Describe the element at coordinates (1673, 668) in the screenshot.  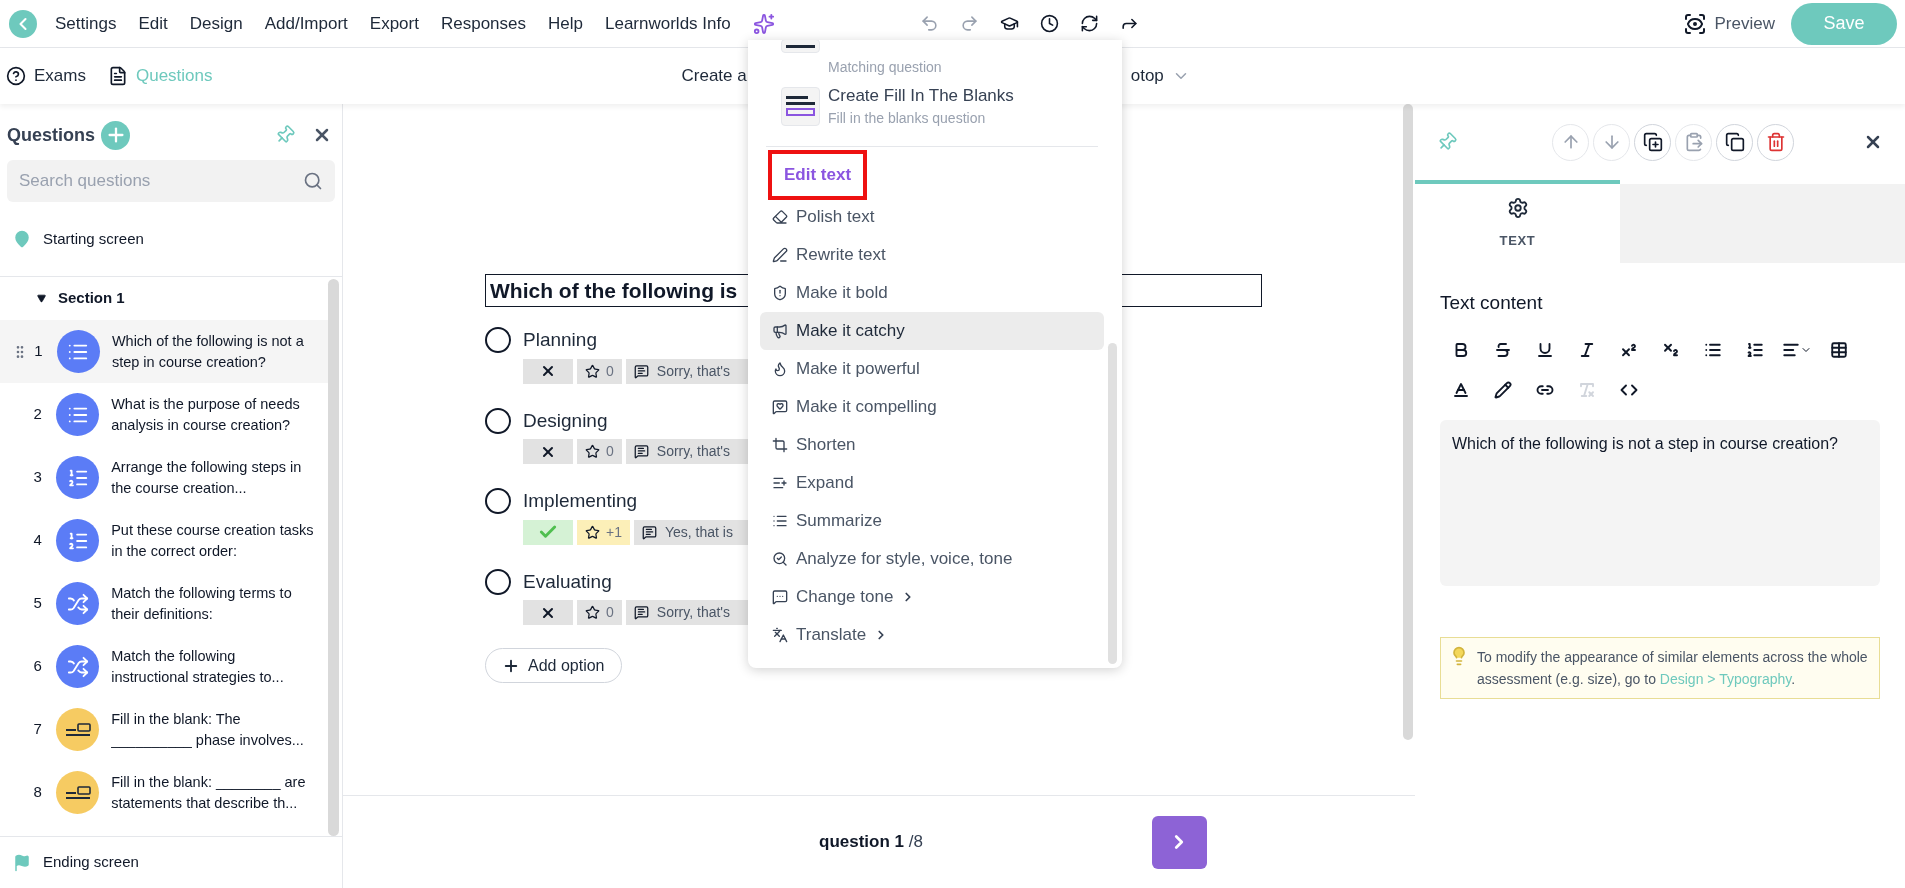
I see `tip-text: To modify the appearance of similar elements across the whole assessment (e.g. size), go to Design > Typography.` at that location.